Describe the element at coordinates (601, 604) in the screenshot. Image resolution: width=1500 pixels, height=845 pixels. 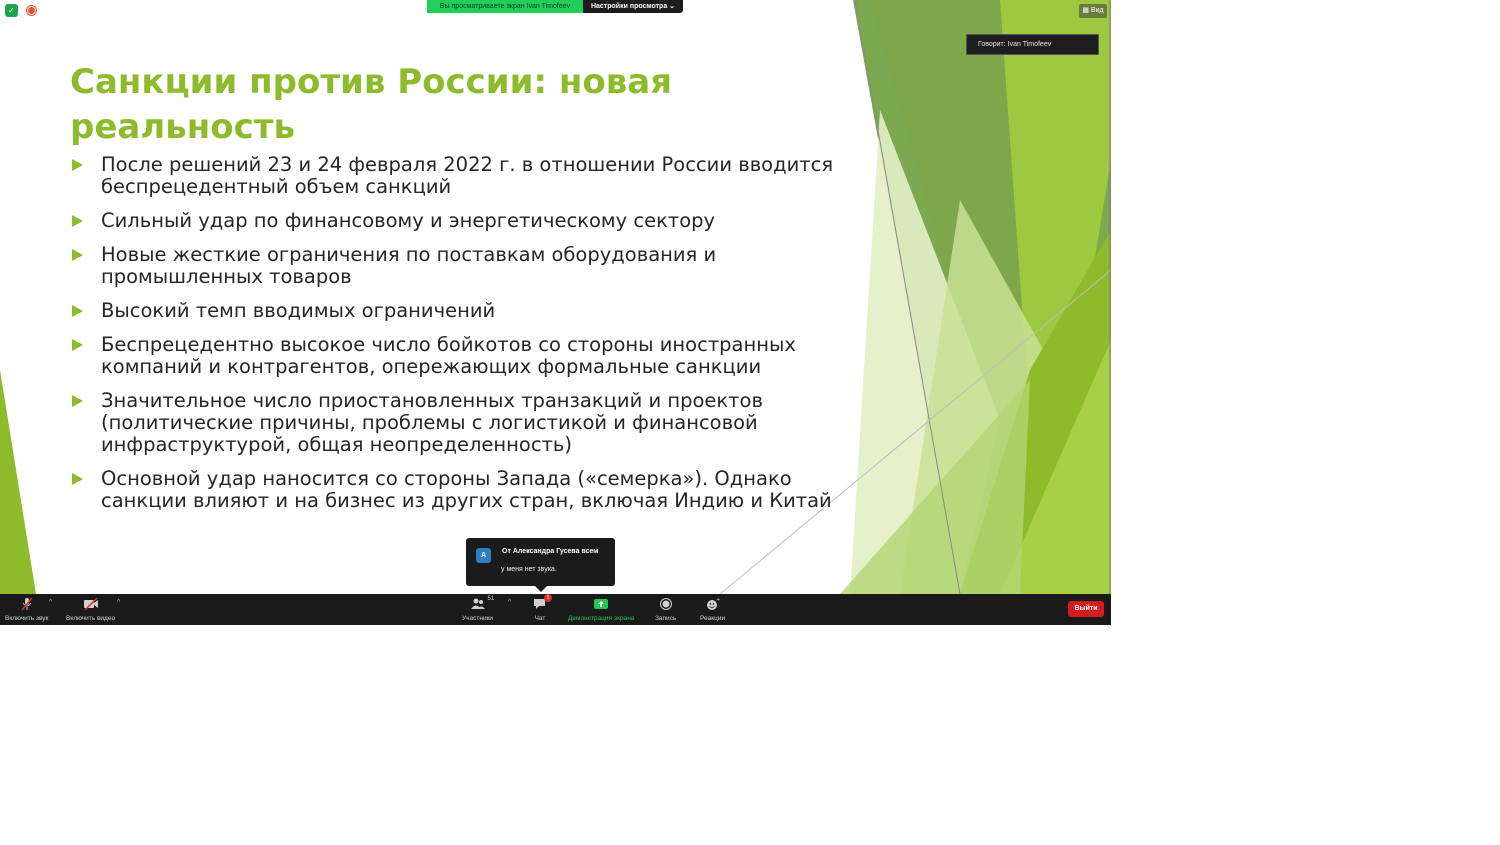
I see `share-screen-arrow-icon` at that location.